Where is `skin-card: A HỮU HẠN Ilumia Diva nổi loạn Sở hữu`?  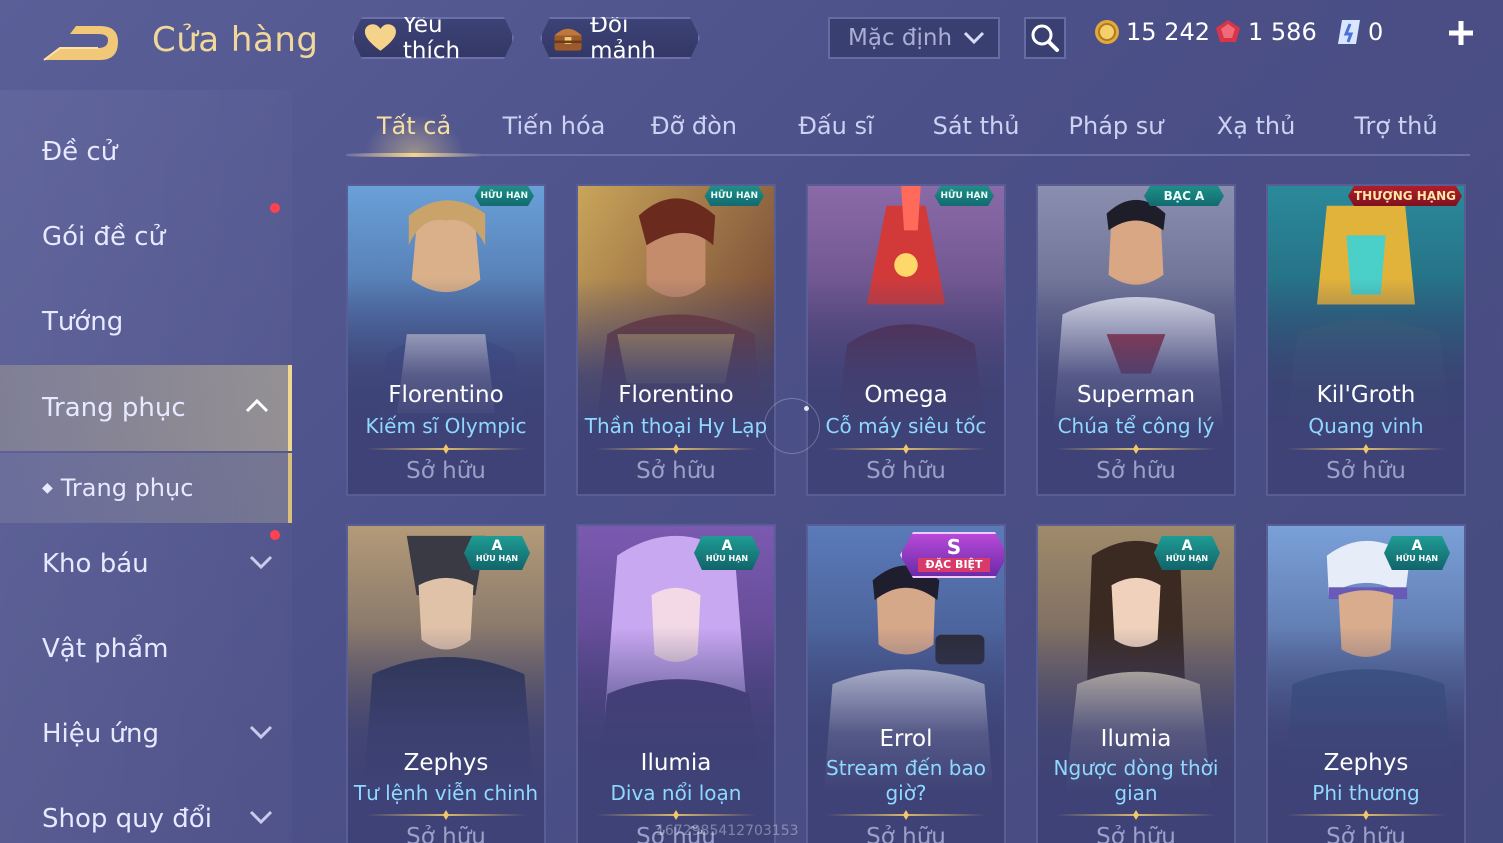 skin-card: A HỮU HẠN Ilumia Diva nổi loạn Sở hữu is located at coordinates (676, 683).